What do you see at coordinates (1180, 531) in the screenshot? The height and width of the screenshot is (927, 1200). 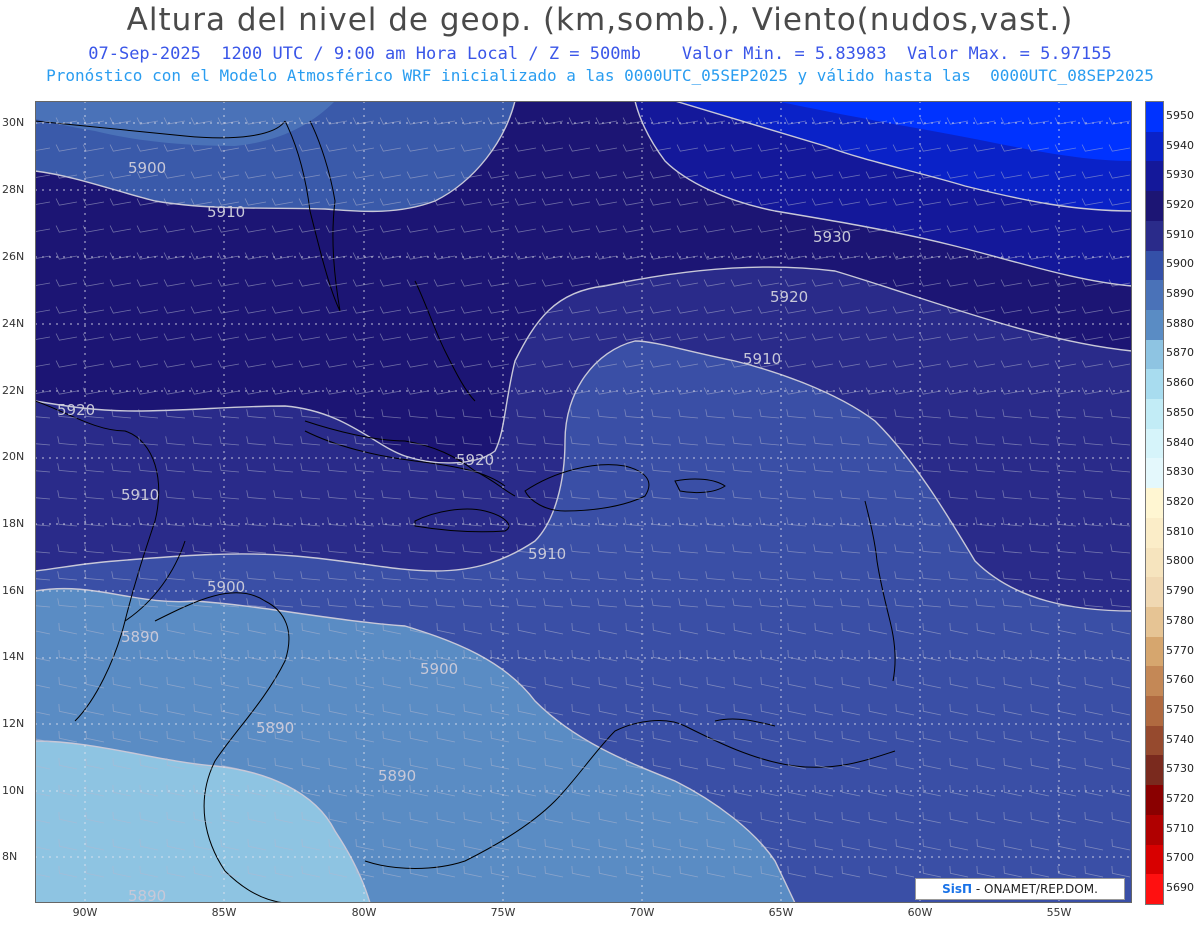 I see `scale-label: 5810` at bounding box center [1180, 531].